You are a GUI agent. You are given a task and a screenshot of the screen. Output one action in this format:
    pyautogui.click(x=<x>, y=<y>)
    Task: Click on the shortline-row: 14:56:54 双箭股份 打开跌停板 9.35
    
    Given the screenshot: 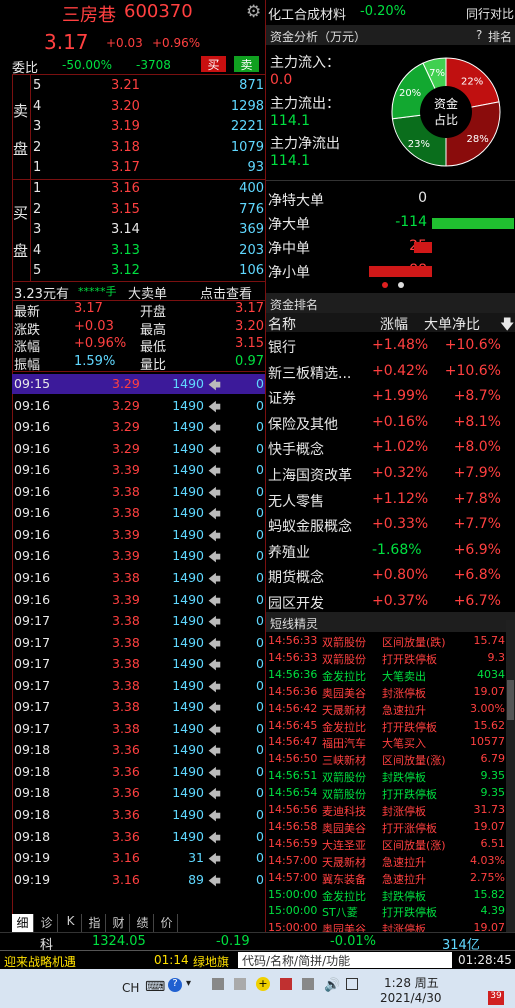 What is the action you would take?
    pyautogui.click(x=390, y=792)
    